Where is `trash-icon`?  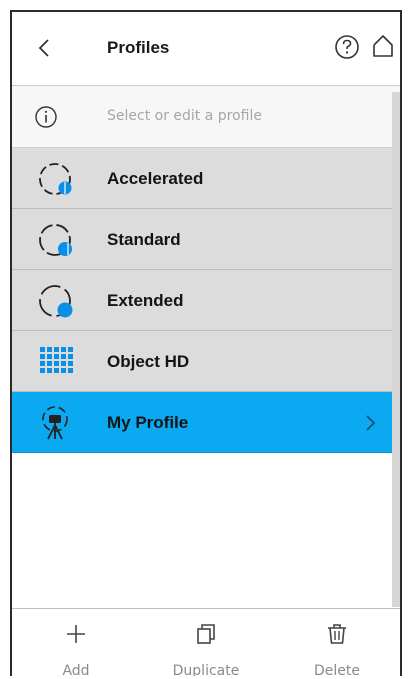
trash-icon is located at coordinates (337, 634).